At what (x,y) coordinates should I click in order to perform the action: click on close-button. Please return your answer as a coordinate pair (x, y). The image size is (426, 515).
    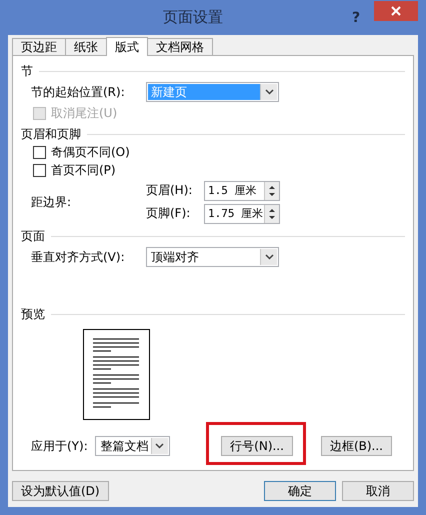
    Looking at the image, I should click on (396, 10).